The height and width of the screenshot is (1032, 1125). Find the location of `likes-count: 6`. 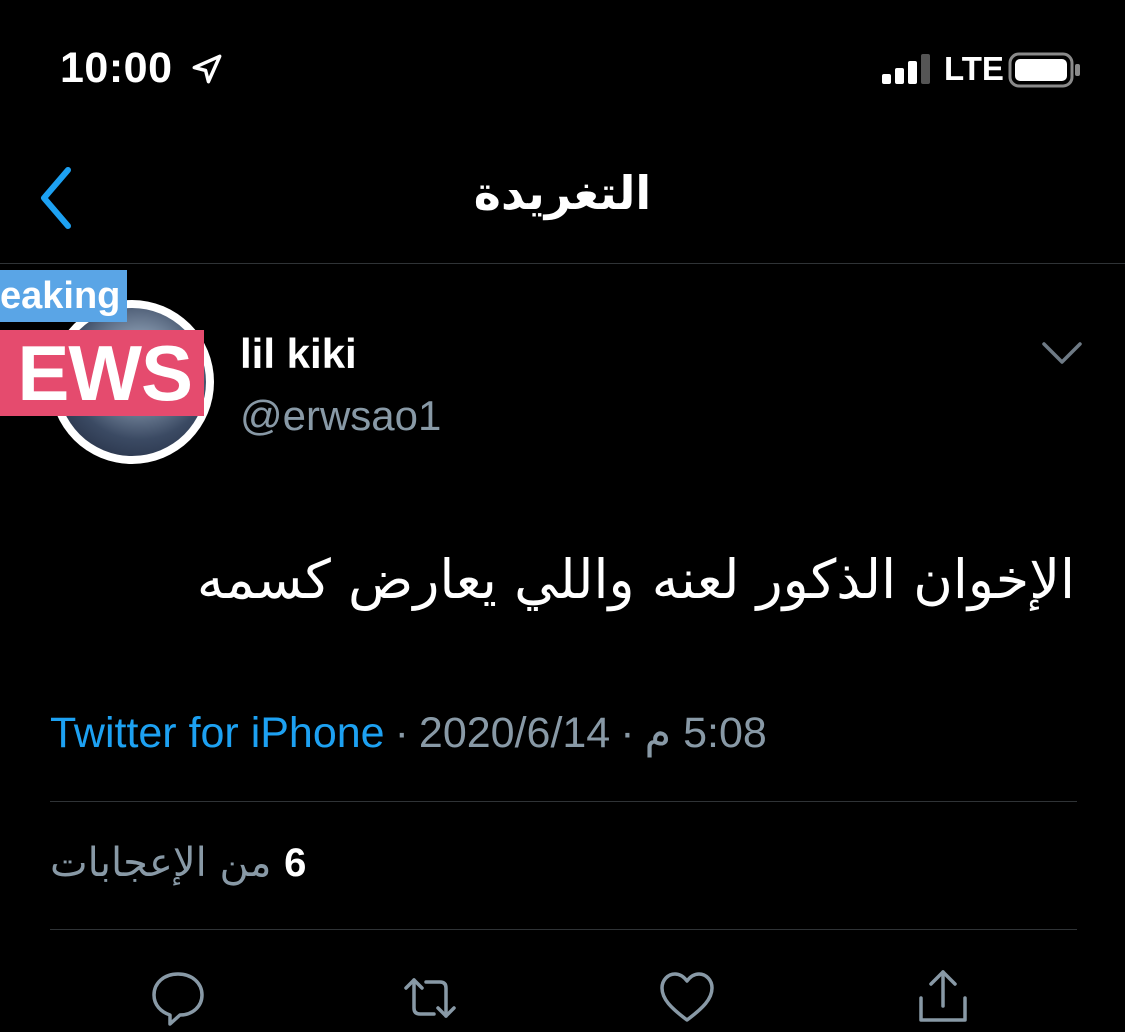

likes-count: 6 is located at coordinates (295, 863).